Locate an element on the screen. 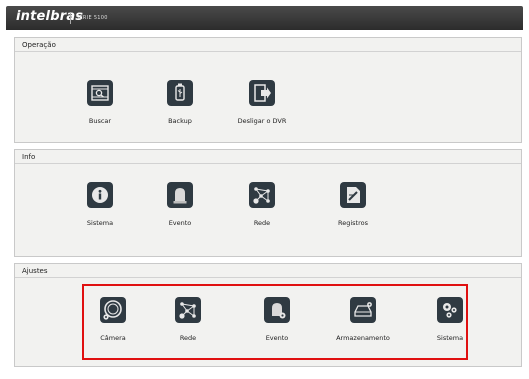  log-icon is located at coordinates (353, 195).